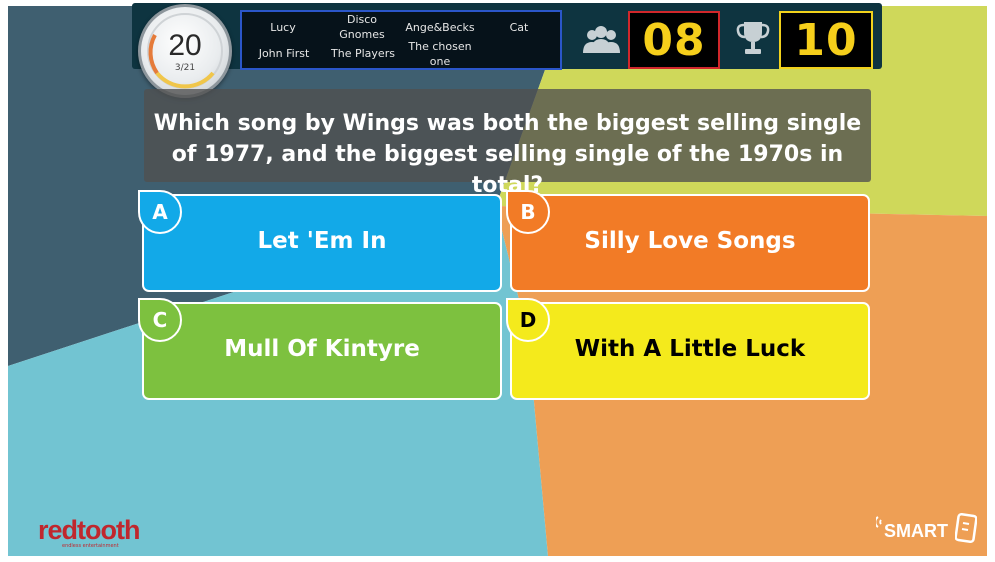 This screenshot has width=995, height=562. I want to click on top-score: 10, so click(826, 40).